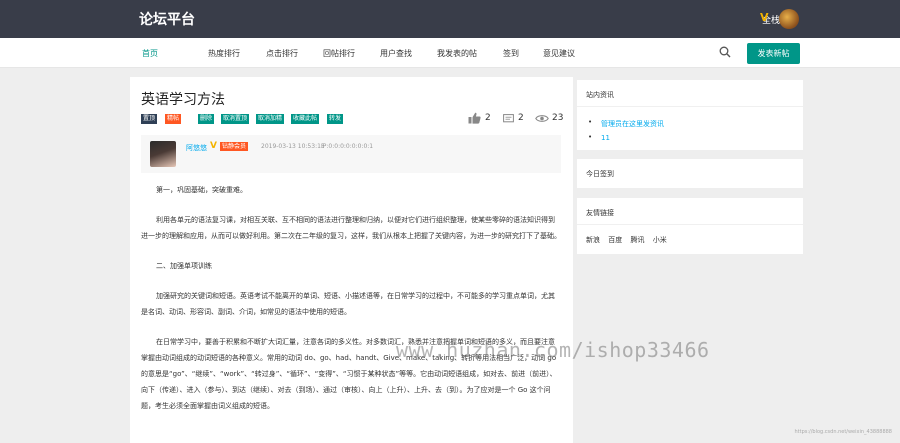 Image resolution: width=900 pixels, height=443 pixels. Describe the element at coordinates (600, 213) in the screenshot. I see `links-panel-title: 友情链接` at that location.